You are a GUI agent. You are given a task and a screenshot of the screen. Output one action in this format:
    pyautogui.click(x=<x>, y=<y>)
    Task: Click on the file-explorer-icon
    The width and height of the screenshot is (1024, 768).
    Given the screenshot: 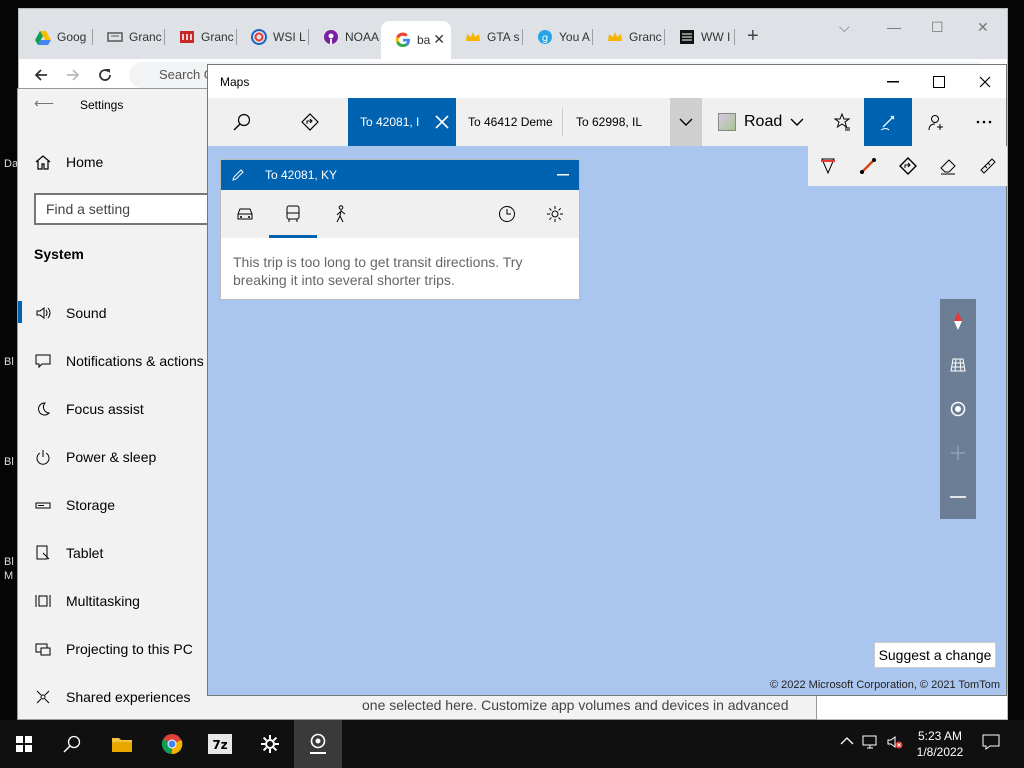 What is the action you would take?
    pyautogui.click(x=122, y=744)
    